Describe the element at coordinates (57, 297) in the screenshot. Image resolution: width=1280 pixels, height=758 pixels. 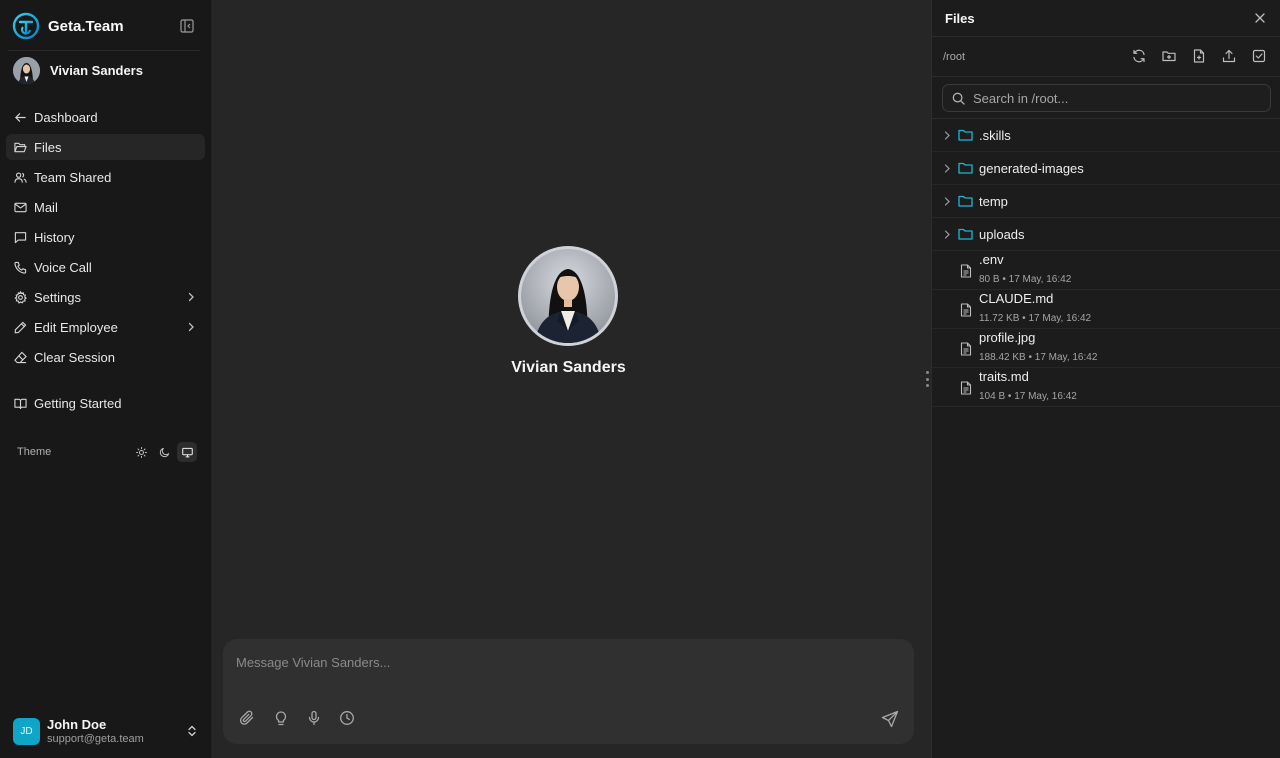
I see `sidebar-item-label: Settings` at that location.